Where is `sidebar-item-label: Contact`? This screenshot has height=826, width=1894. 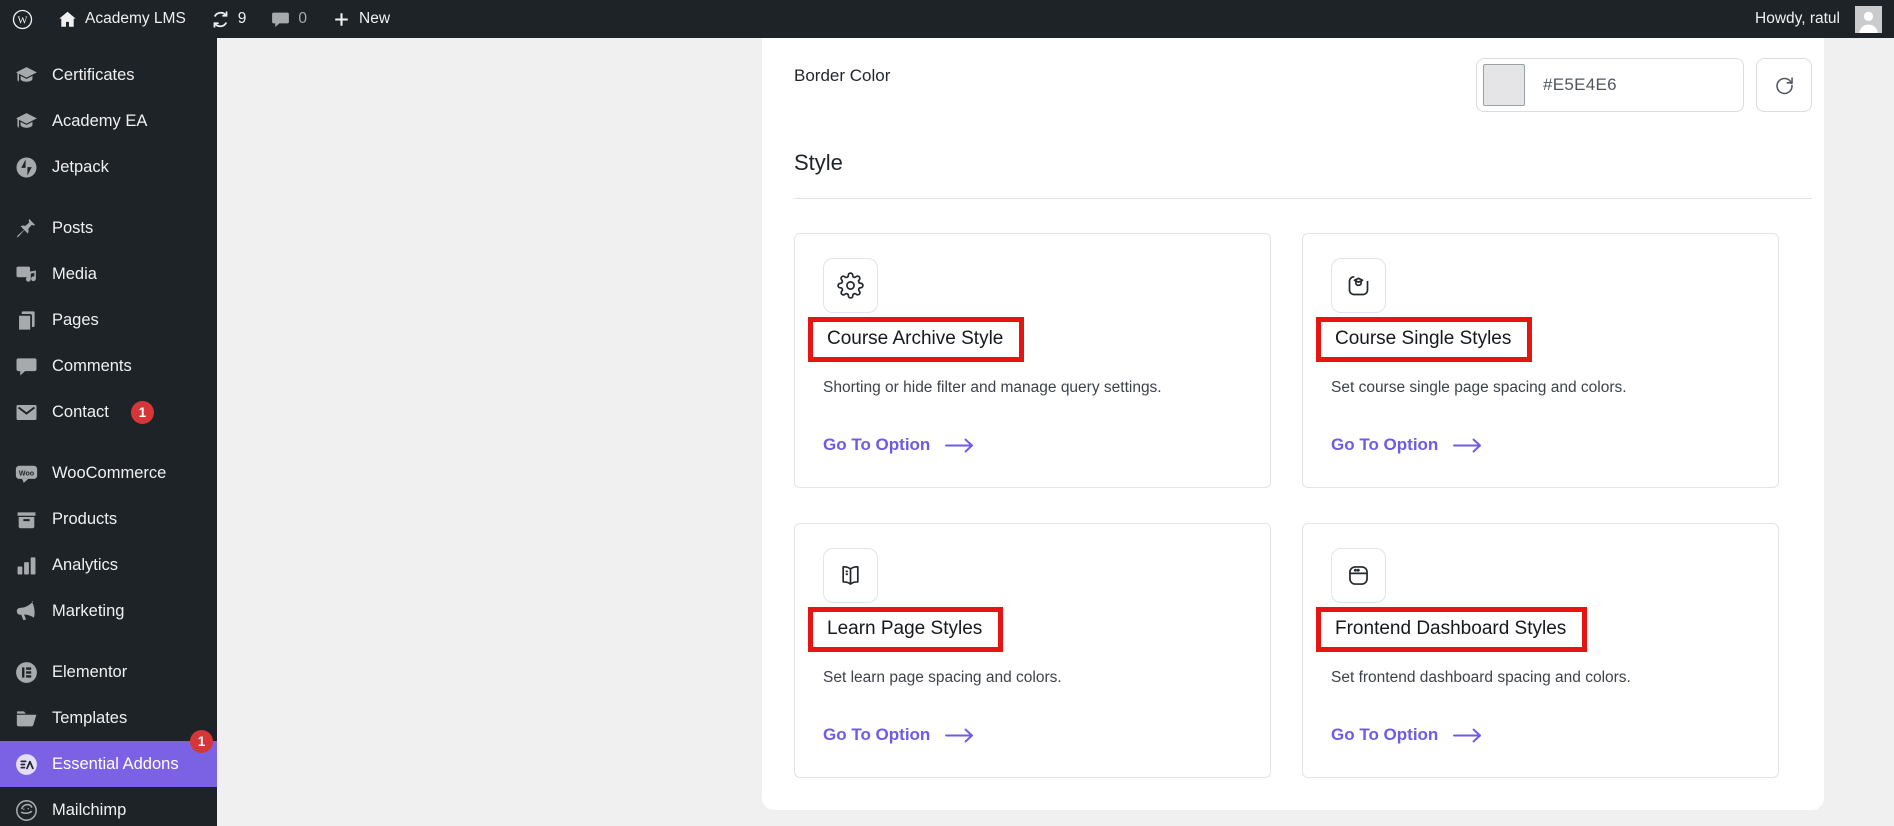 sidebar-item-label: Contact is located at coordinates (80, 411).